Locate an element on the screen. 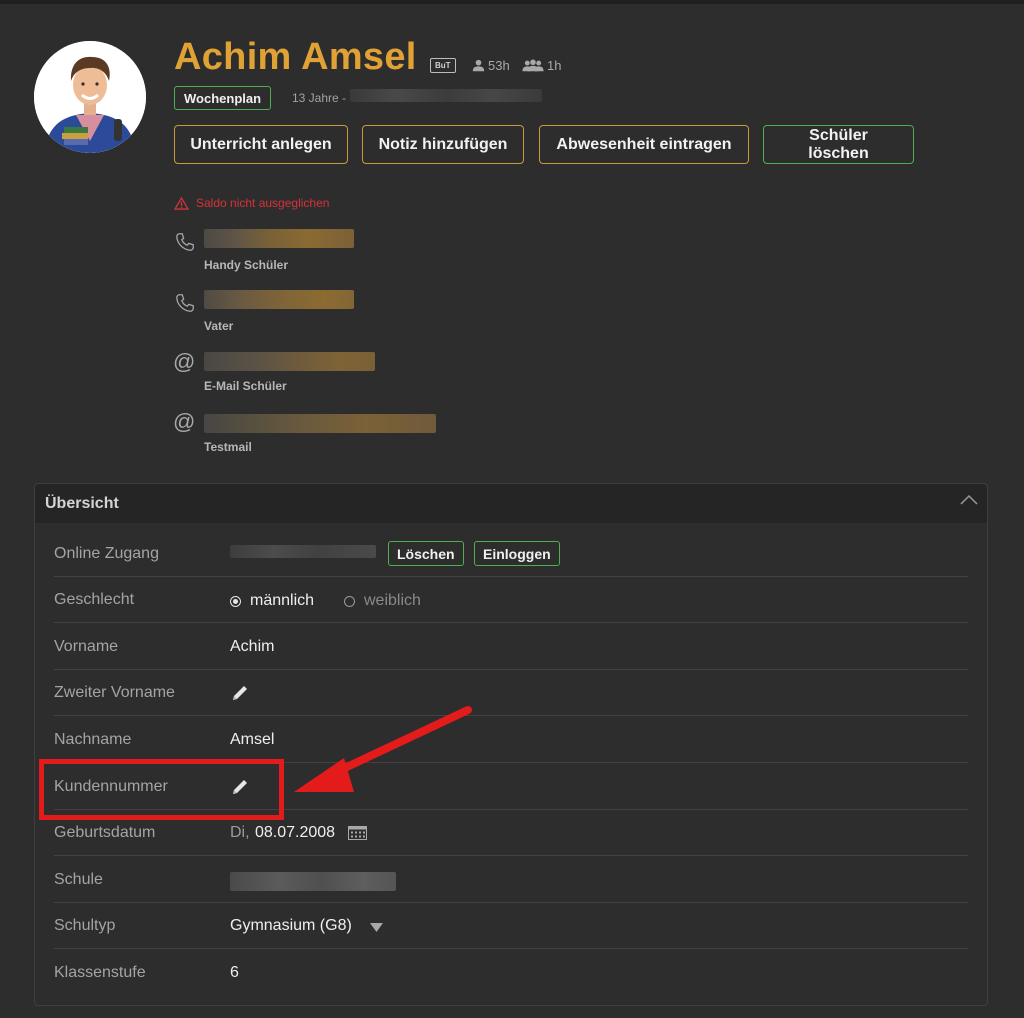 This screenshot has height=1018, width=1024. student-avatar is located at coordinates (90, 97).